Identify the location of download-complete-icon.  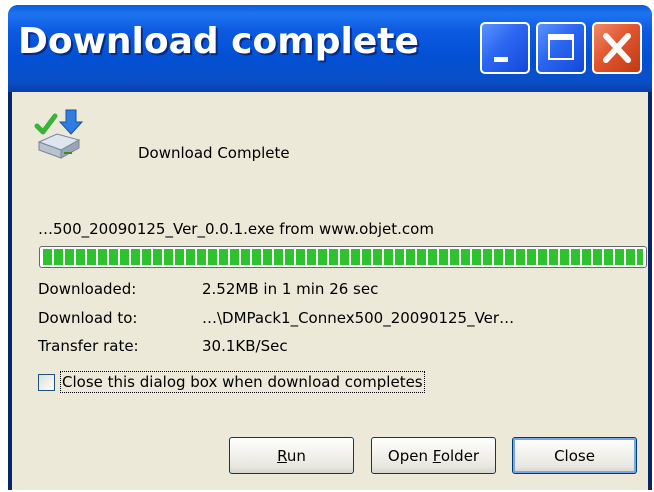
(59, 134).